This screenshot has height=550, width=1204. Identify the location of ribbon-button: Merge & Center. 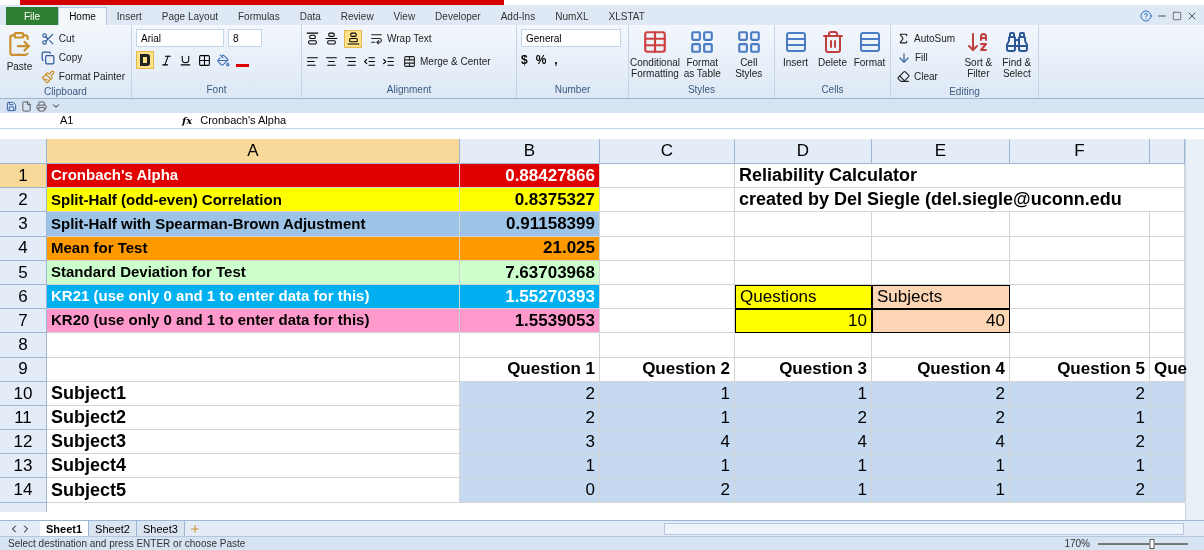
(447, 61).